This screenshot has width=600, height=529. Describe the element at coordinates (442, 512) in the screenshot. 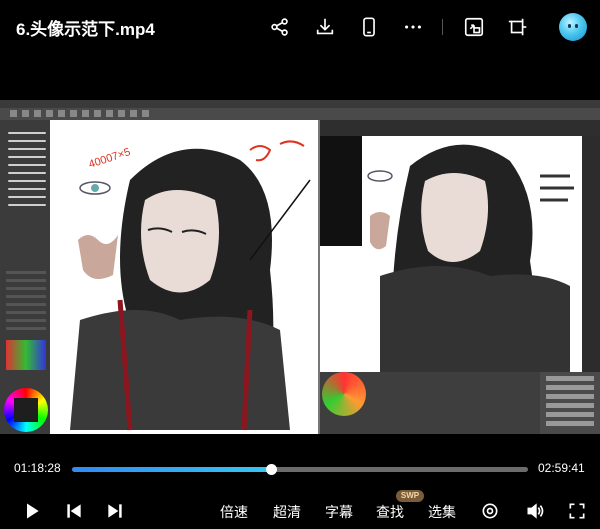

I see `episodes-button: 选集` at that location.